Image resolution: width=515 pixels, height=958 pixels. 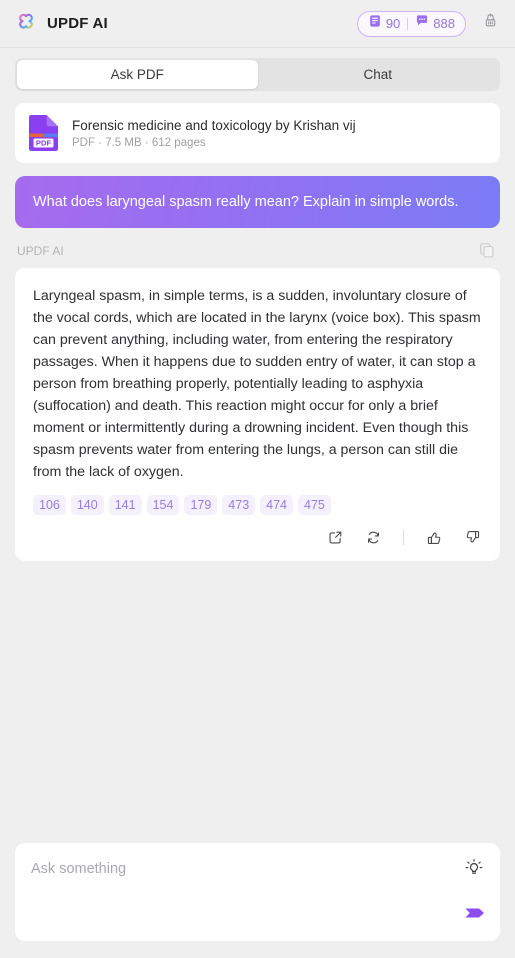 I want to click on pill-divider, so click(x=408, y=23).